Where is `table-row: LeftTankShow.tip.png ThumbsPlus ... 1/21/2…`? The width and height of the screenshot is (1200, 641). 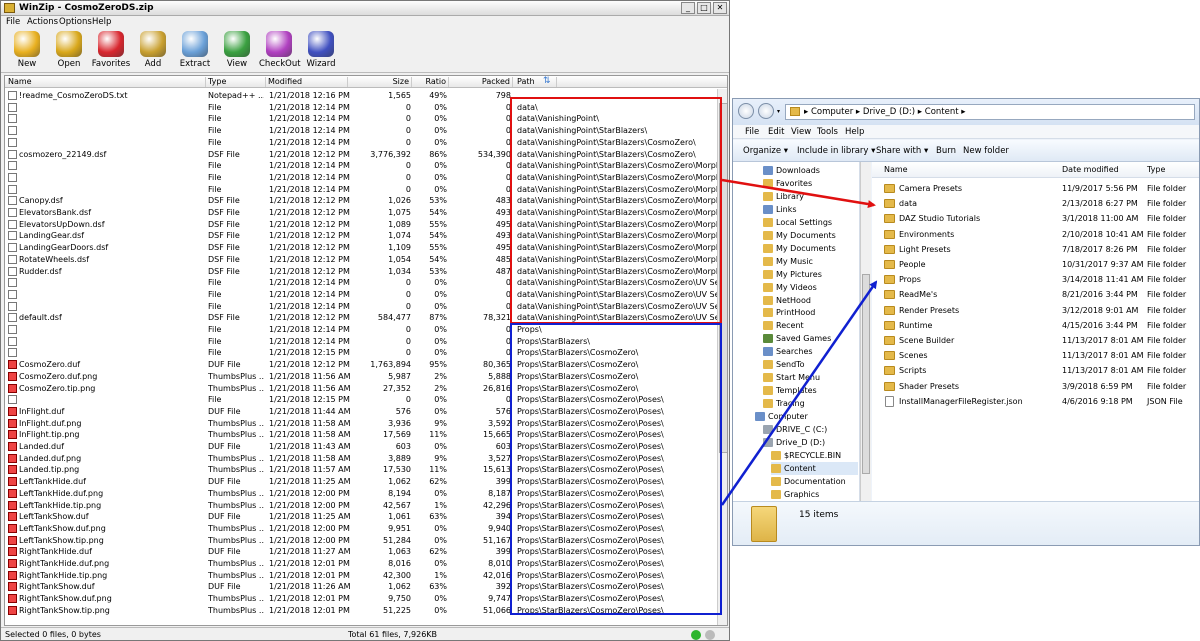 table-row: LeftTankShow.tip.png ThumbsPlus ... 1/21/2… is located at coordinates (361, 541).